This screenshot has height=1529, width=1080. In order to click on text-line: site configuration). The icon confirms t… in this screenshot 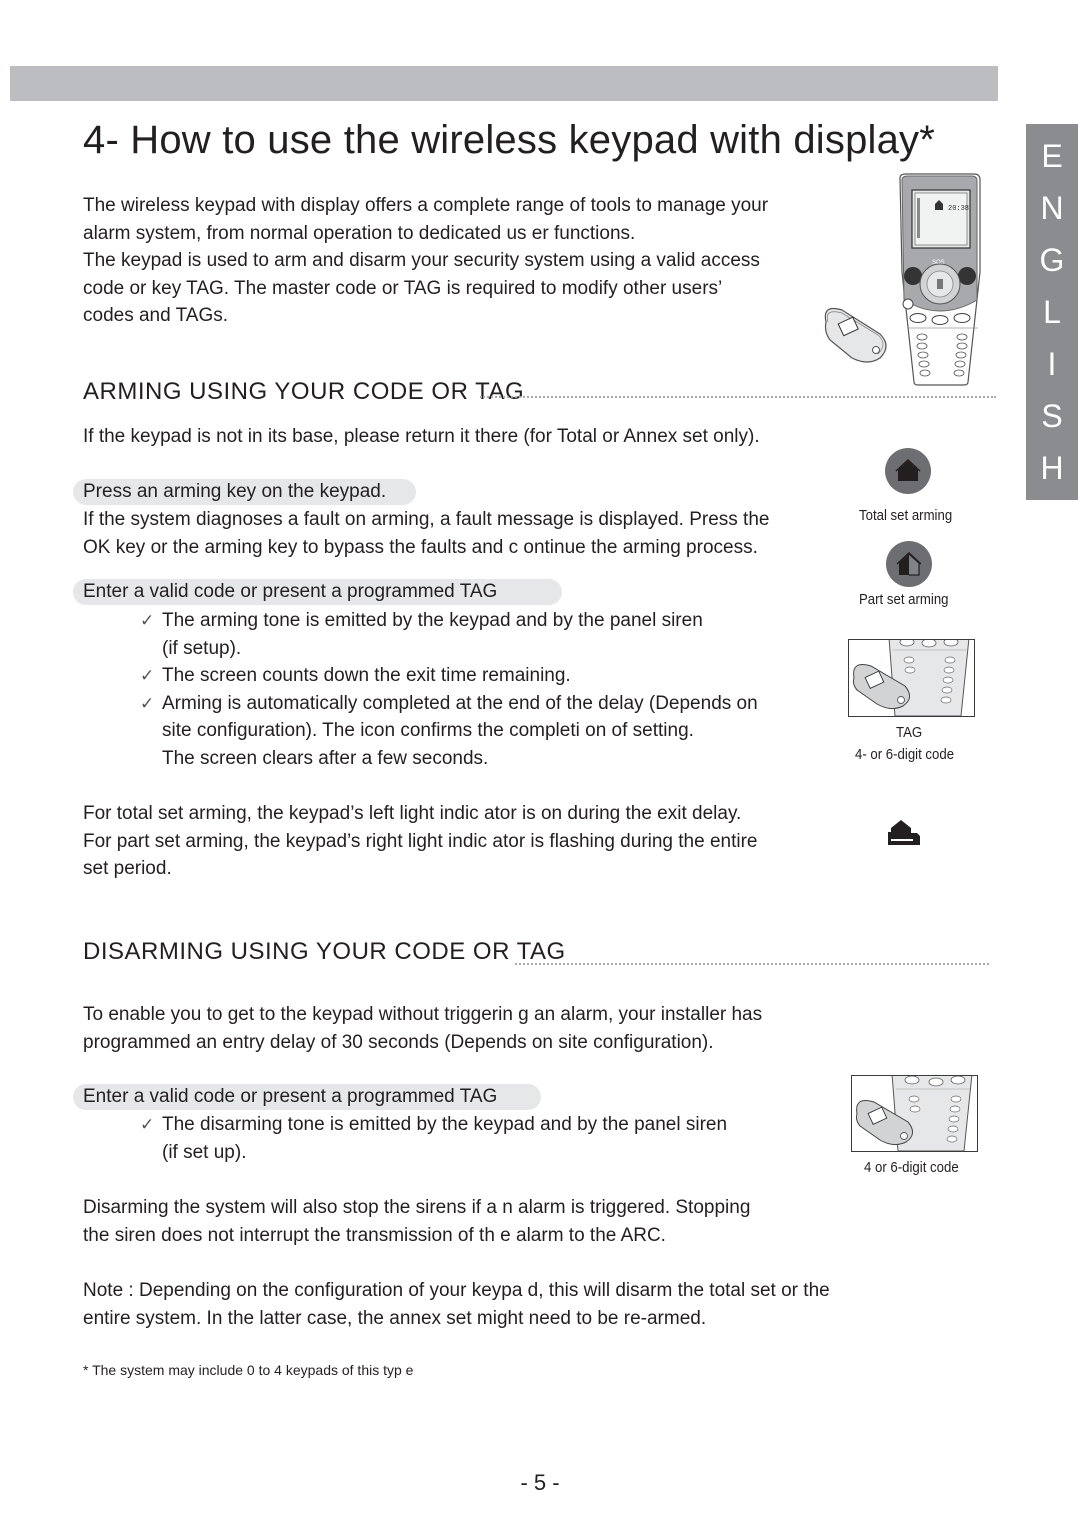, I will do `click(428, 731)`.